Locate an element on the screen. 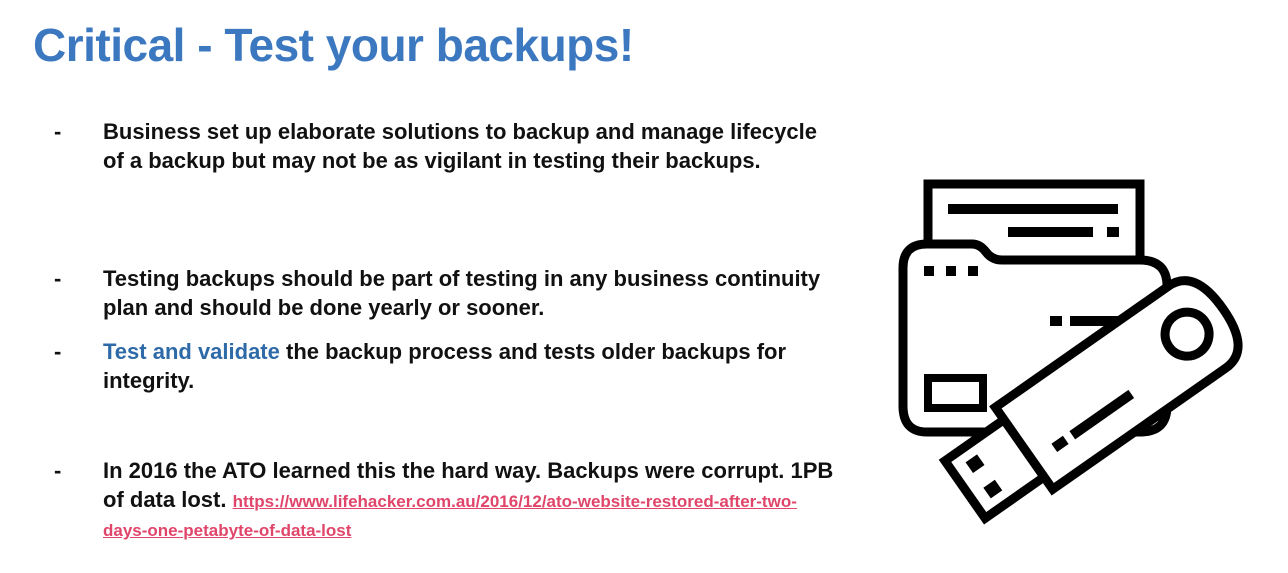  highlight-text: Test and validate is located at coordinates (191, 351).